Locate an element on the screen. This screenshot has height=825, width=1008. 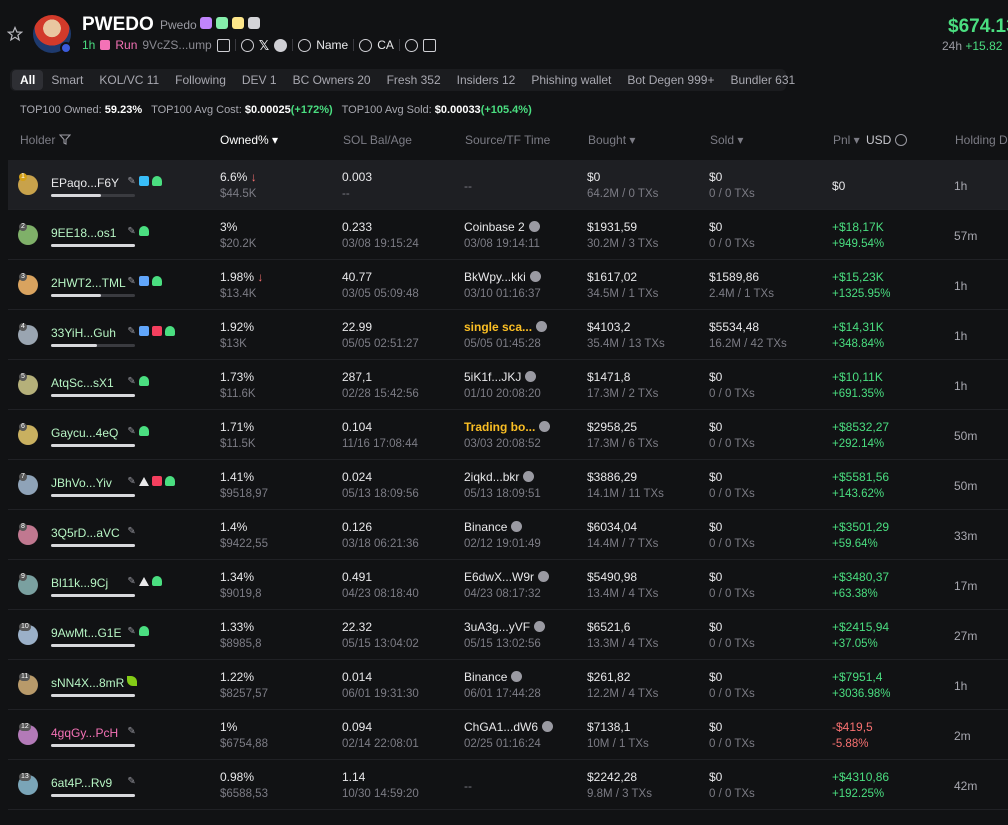
tab-fresh-352: Fresh 352 is located at coordinates (414, 80).